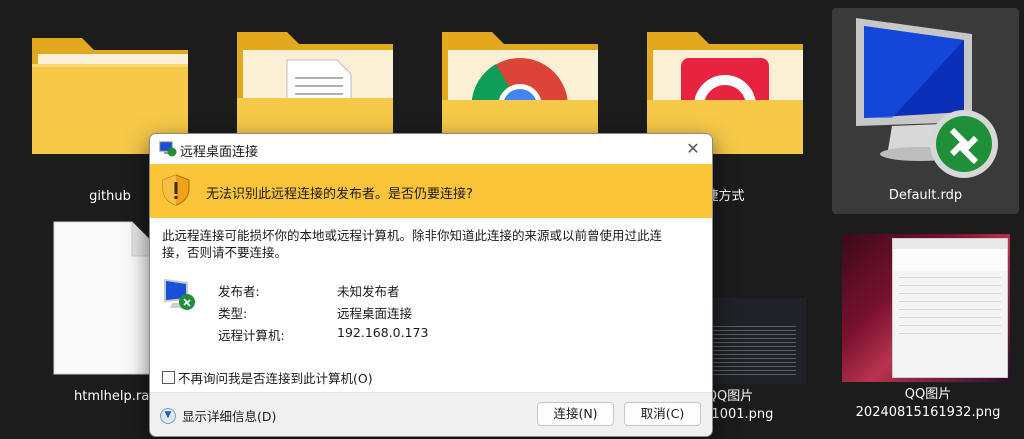 The height and width of the screenshot is (439, 1024). What do you see at coordinates (368, 291) in the screenshot?
I see `publisher-value: 未知发布者` at bounding box center [368, 291].